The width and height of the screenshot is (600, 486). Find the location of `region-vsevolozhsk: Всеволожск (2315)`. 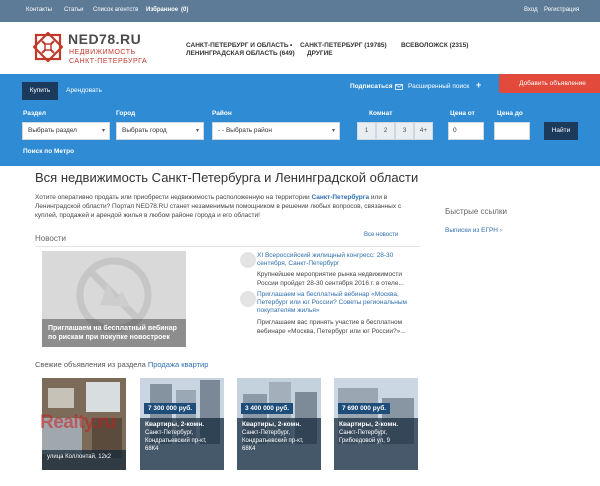

region-vsevolozhsk: Всеволожск (2315) is located at coordinates (434, 45).